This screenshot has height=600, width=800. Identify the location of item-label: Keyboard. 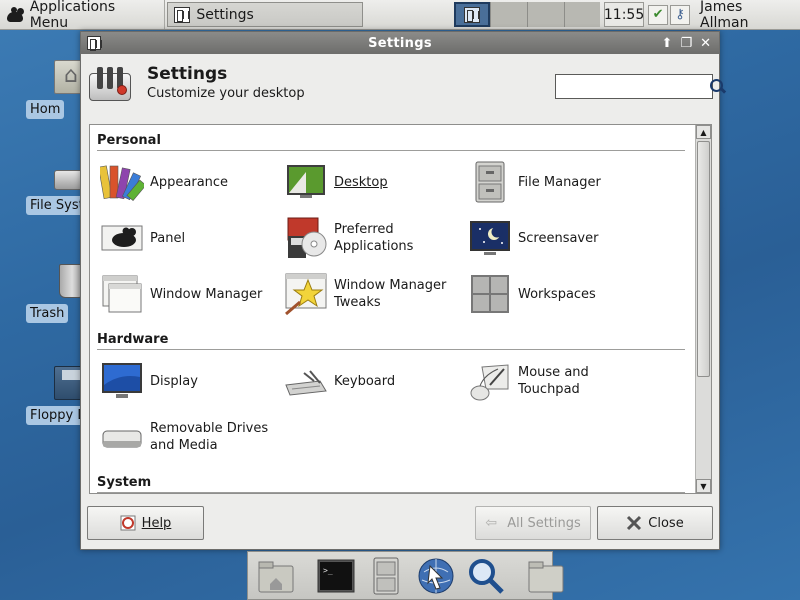
(365, 381).